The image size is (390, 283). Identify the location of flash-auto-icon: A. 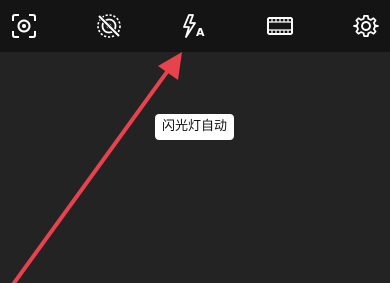
(194, 26).